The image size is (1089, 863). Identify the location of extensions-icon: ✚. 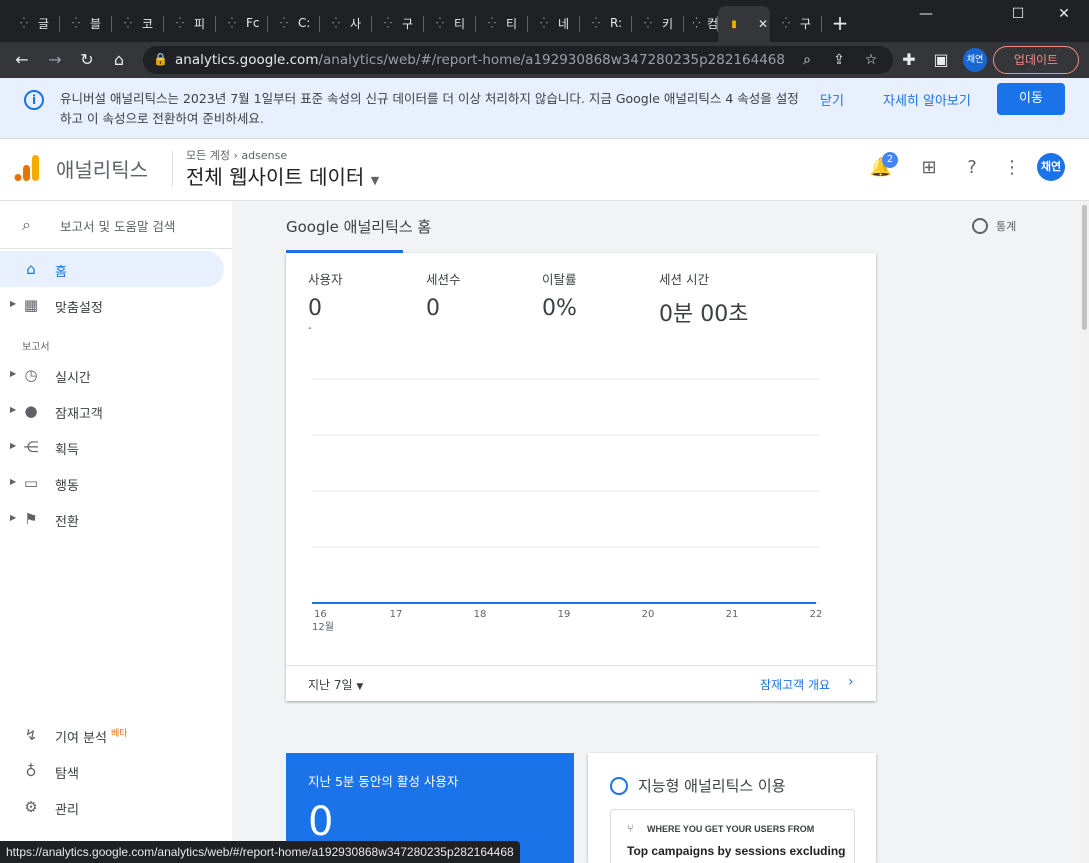
(909, 60).